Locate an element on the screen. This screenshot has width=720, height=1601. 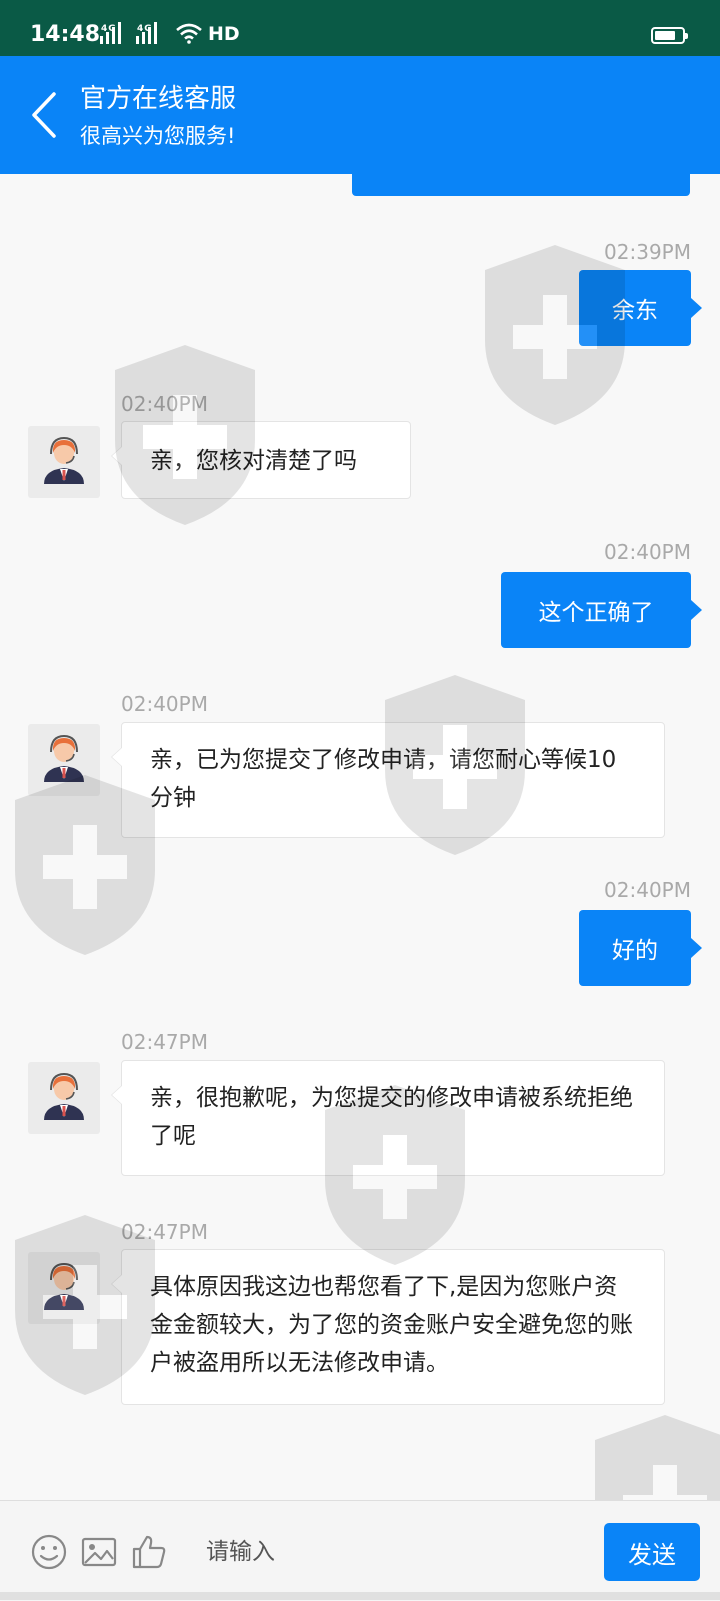
message-text: 好的 is located at coordinates (635, 951).